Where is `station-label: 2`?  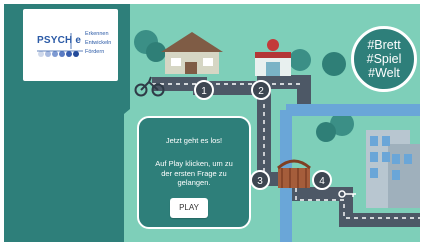
station-label: 2 is located at coordinates (261, 91).